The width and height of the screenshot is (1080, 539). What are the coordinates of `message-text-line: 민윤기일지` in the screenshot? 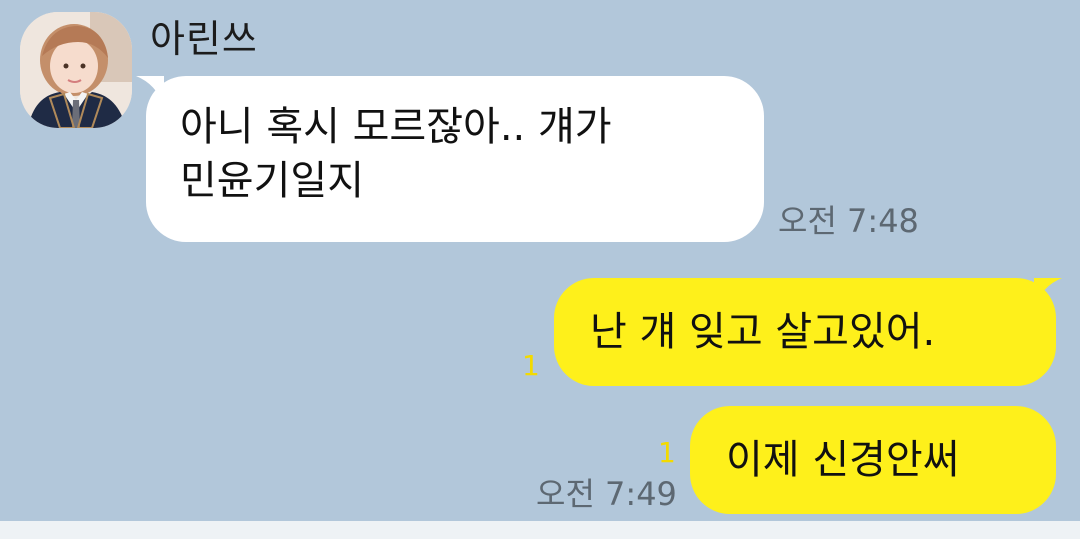 It's located at (272, 181).